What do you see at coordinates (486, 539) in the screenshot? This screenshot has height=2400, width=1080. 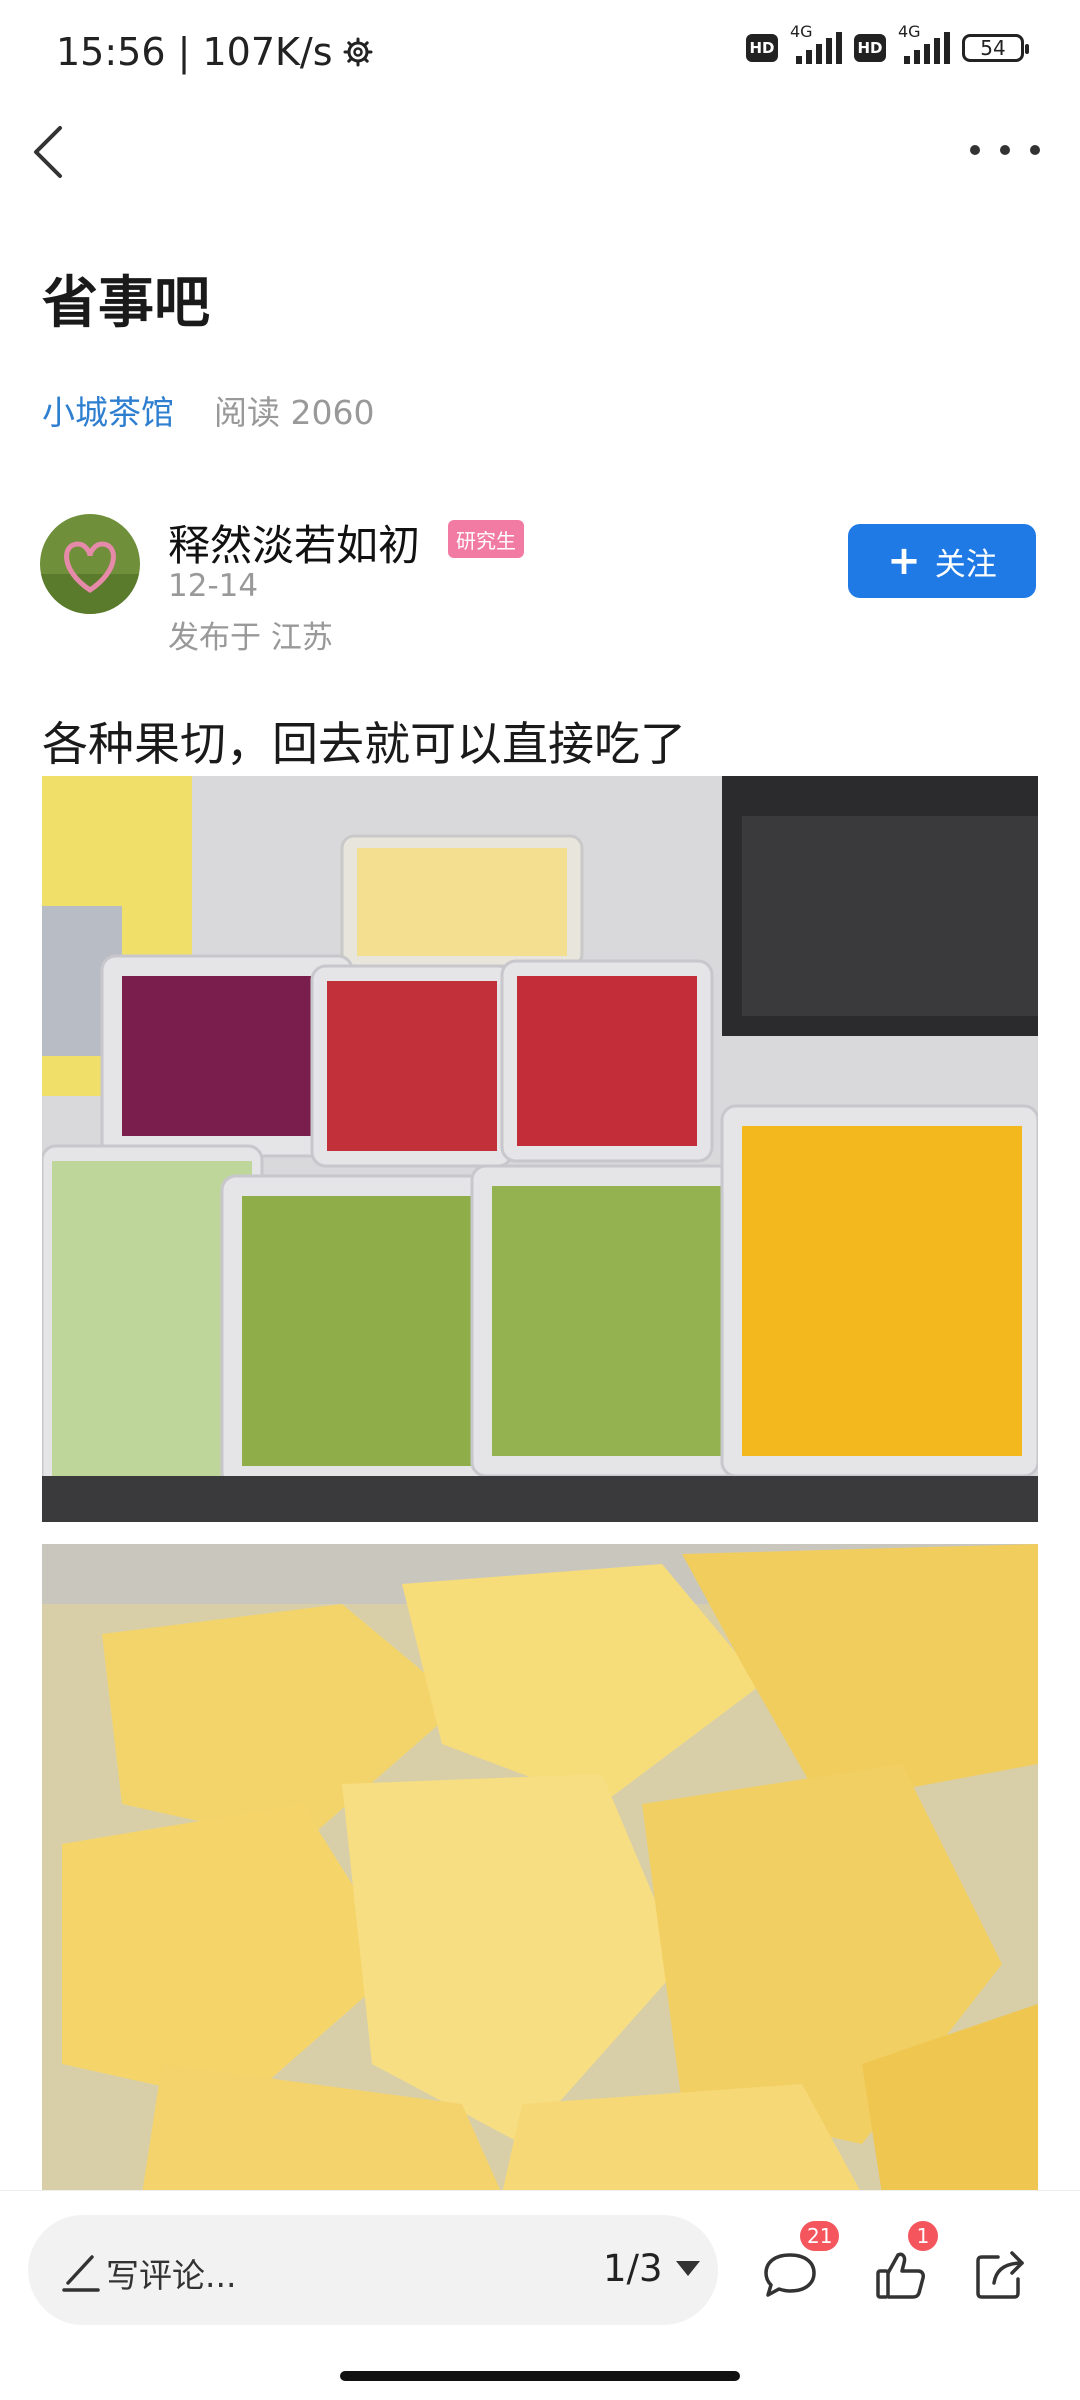 I see `level-badge: 研究生` at bounding box center [486, 539].